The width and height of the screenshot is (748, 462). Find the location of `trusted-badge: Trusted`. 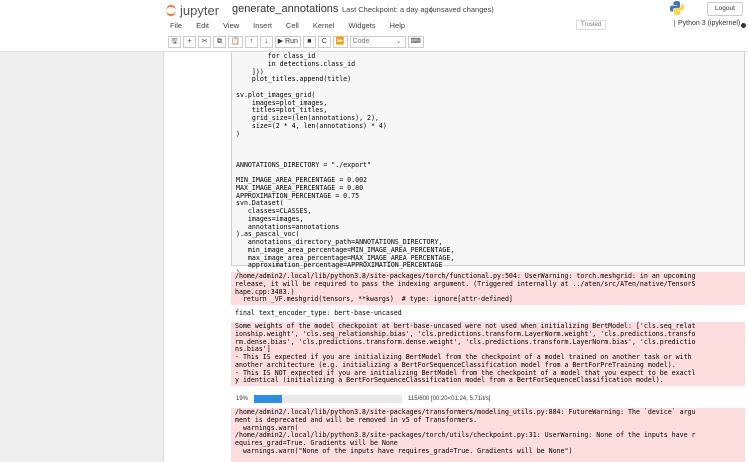

trusted-badge: Trusted is located at coordinates (591, 25).